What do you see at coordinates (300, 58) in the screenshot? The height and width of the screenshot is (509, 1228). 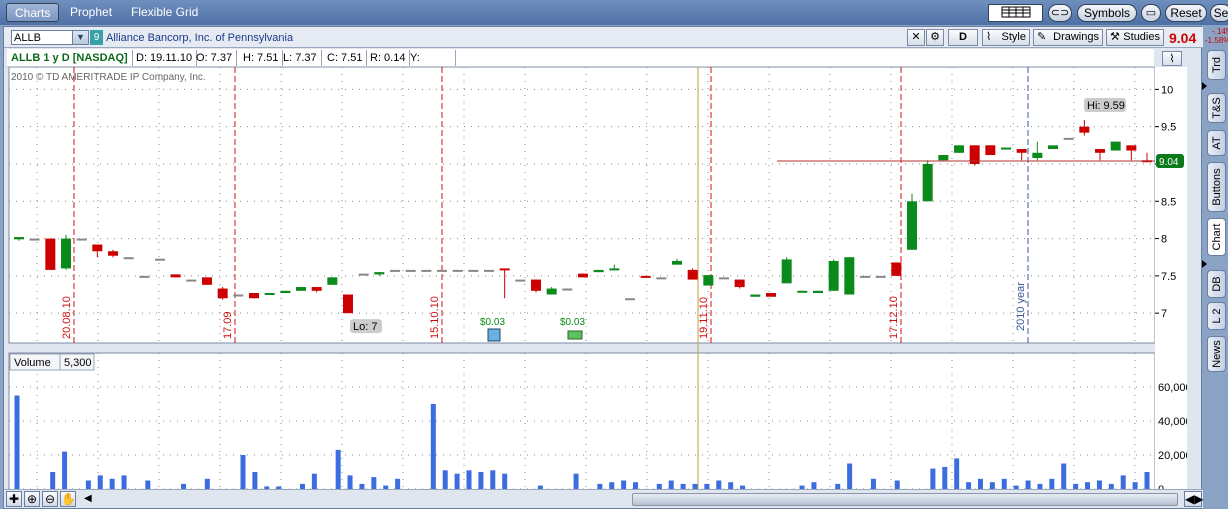 I see `info-low: L: 7.37` at bounding box center [300, 58].